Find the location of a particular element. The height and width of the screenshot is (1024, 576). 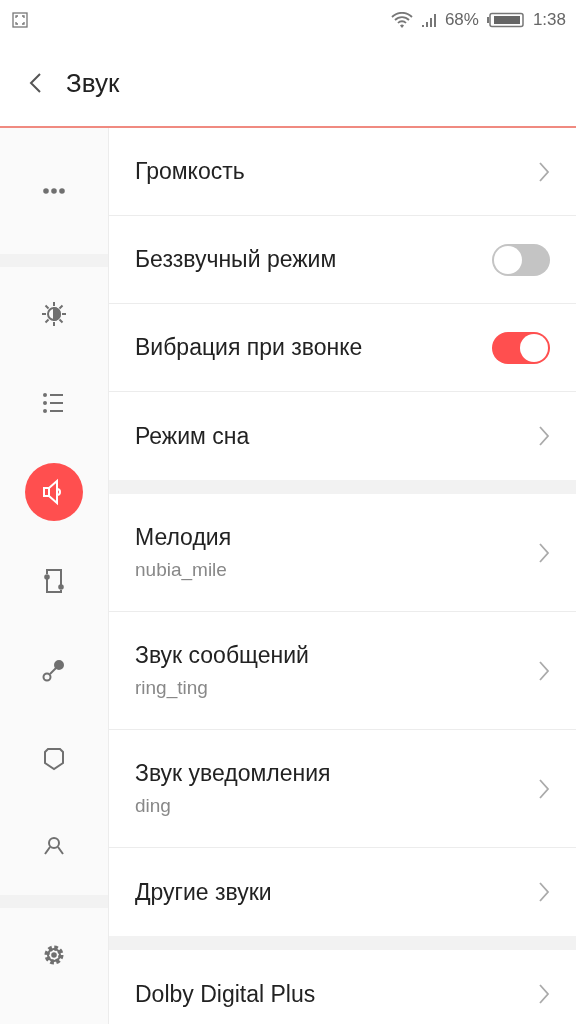

row-label: Другие звуки is located at coordinates (204, 892).